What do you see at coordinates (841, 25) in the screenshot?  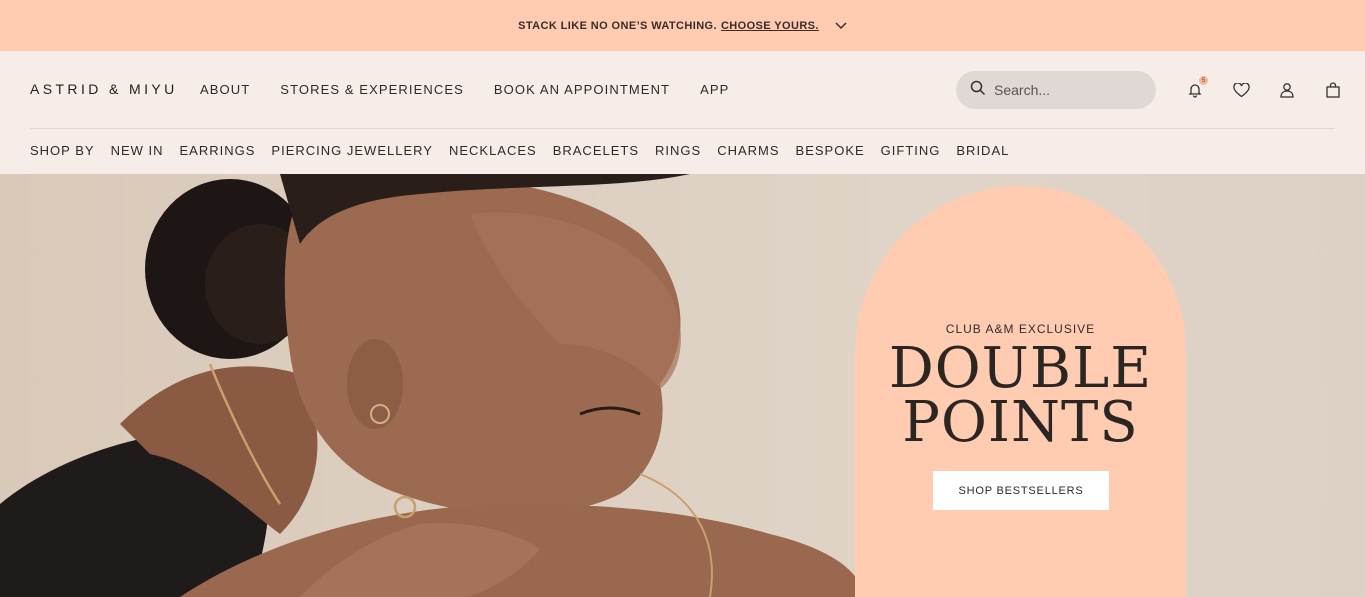 I see `chevron-down-icon` at bounding box center [841, 25].